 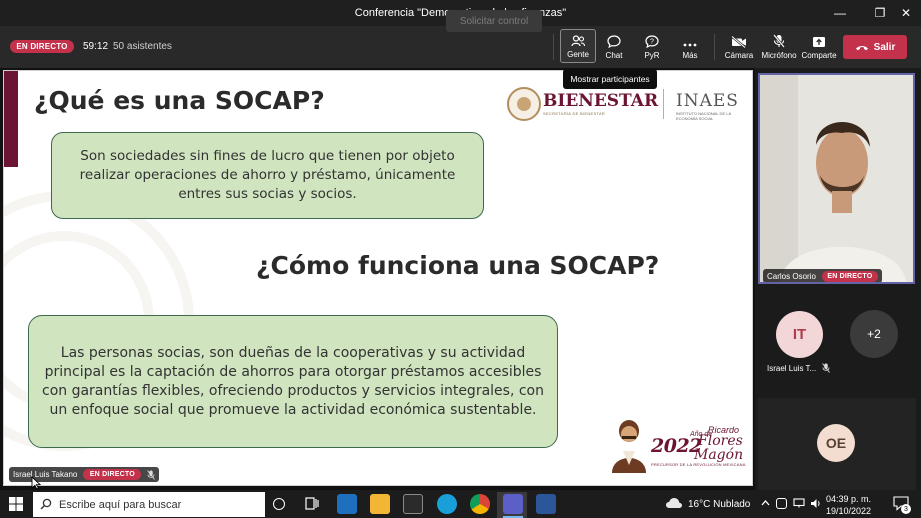 What do you see at coordinates (380, 504) in the screenshot?
I see `file-explorer-icon` at bounding box center [380, 504].